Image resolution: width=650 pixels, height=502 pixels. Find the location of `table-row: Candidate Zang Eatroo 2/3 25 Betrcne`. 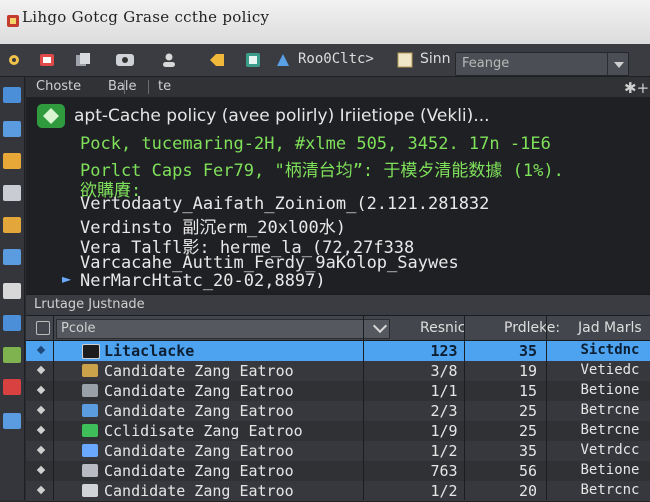

table-row: Candidate Zang Eatroo 2/3 25 Betrcne is located at coordinates (338, 411).